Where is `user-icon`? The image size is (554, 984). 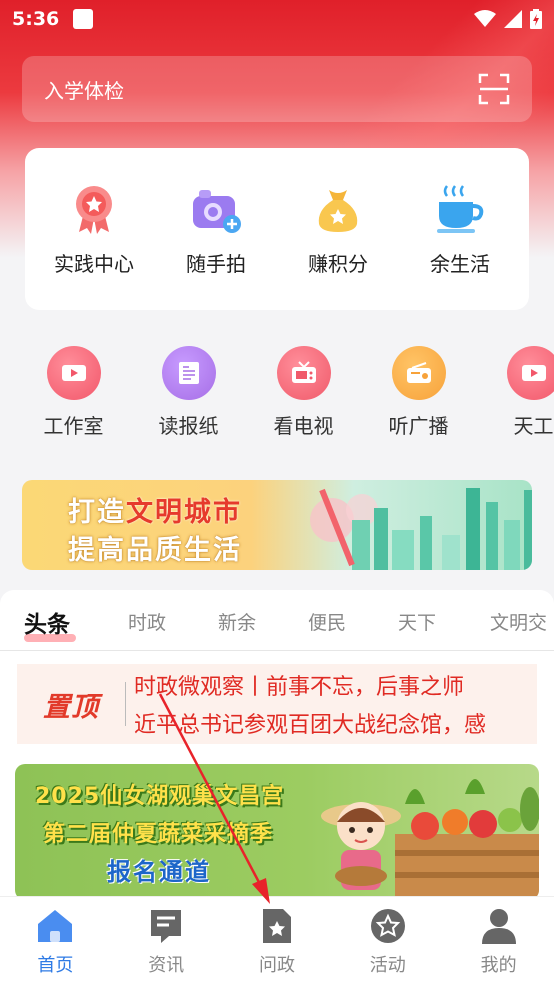 user-icon is located at coordinates (498, 926).